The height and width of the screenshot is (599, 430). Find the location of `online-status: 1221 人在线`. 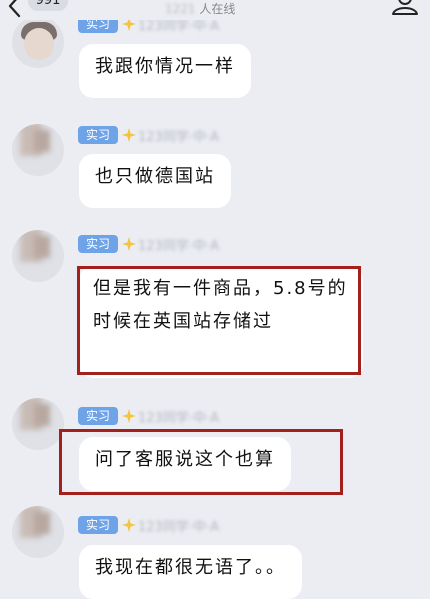

online-status: 1221 人在线 is located at coordinates (200, 9).